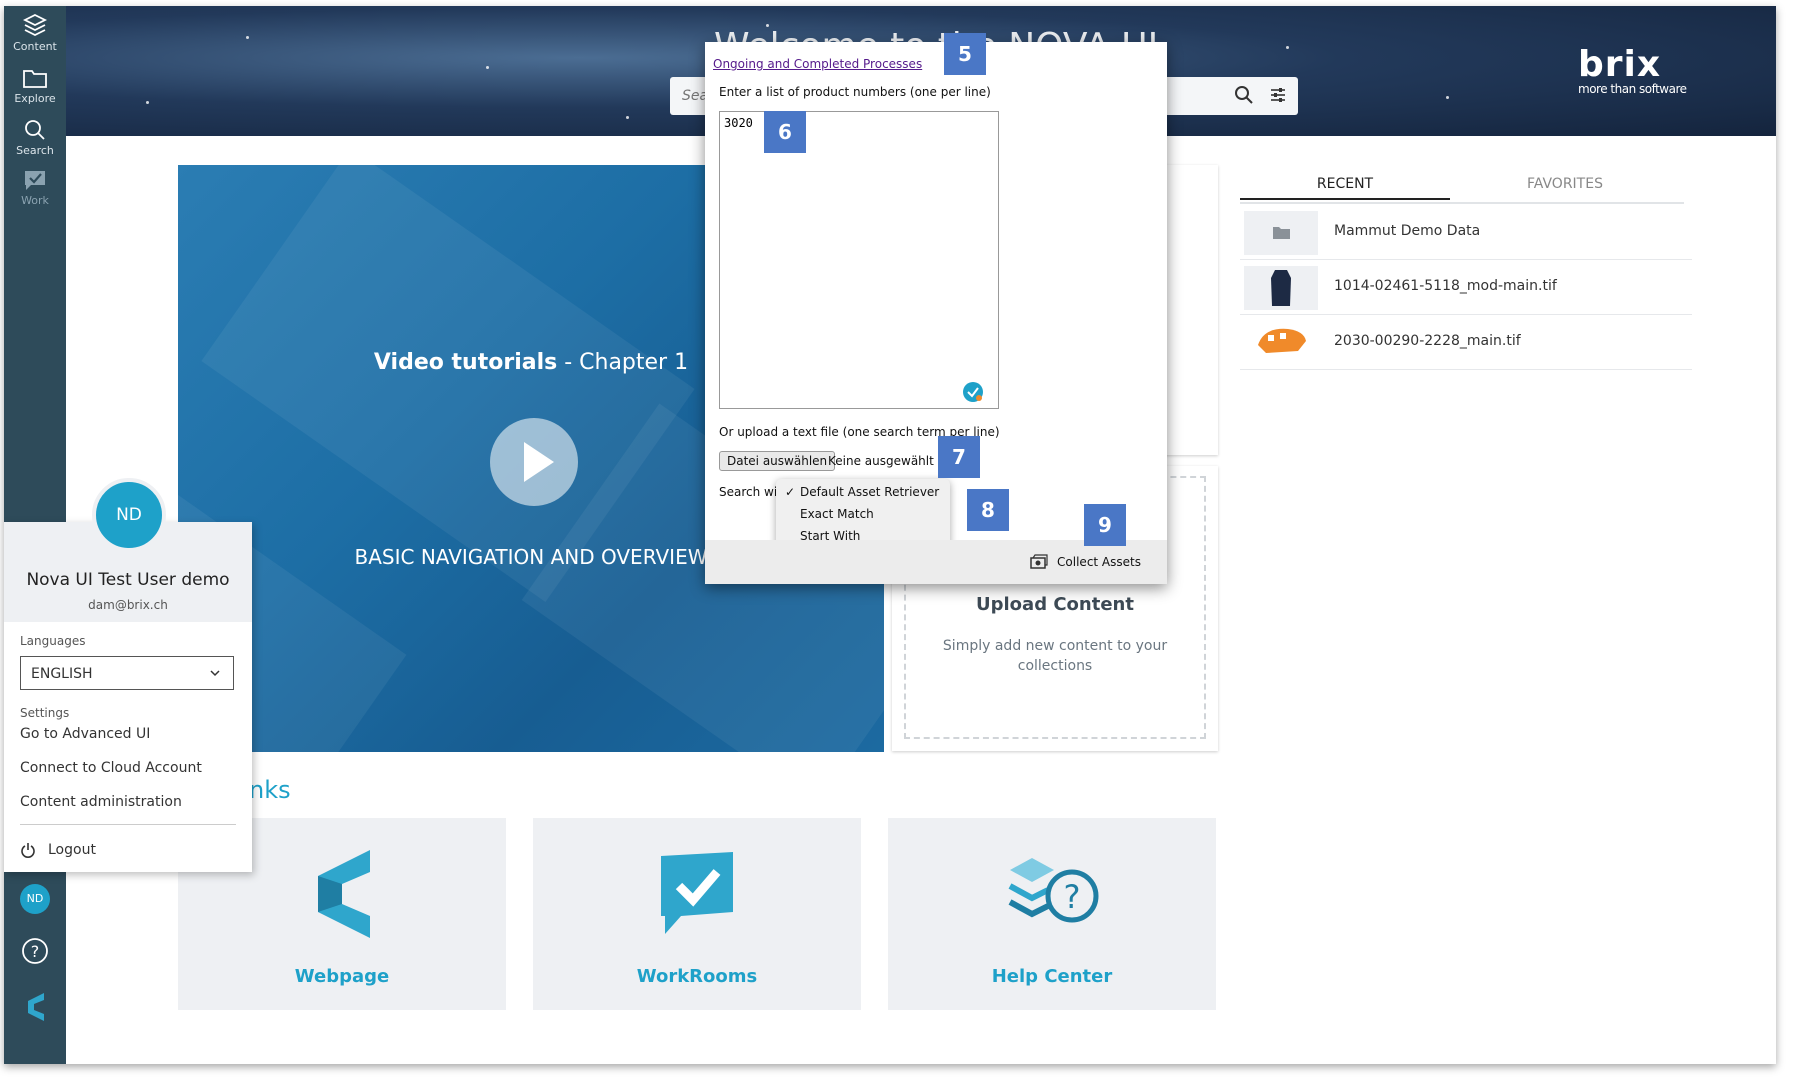  Describe the element at coordinates (965, 54) in the screenshot. I see `callout-marker: 5` at that location.